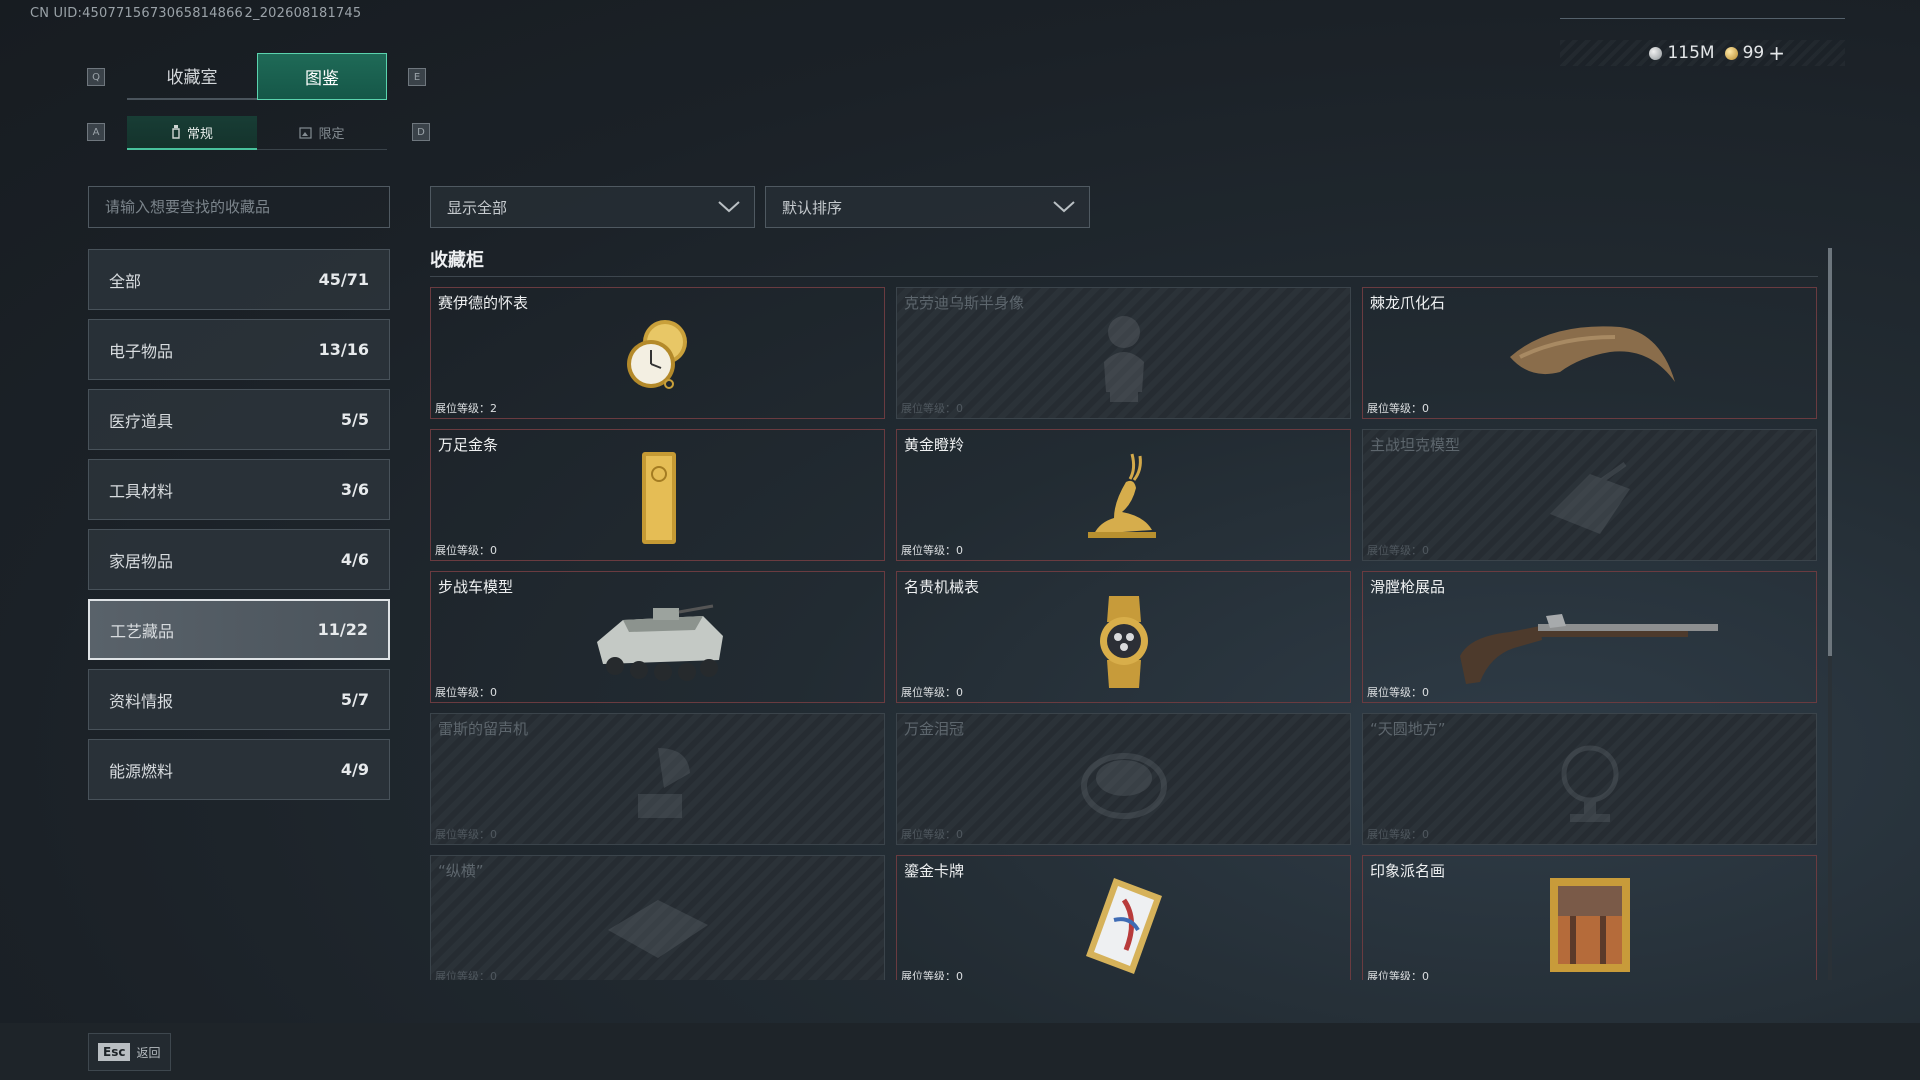 Image resolution: width=1920 pixels, height=1080 pixels. I want to click on tab-codex: 图鉴, so click(322, 76).